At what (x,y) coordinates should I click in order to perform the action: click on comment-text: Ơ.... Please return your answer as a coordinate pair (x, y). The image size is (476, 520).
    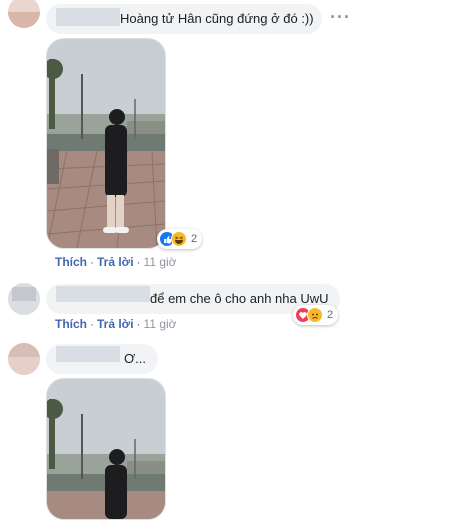
    Looking at the image, I should click on (135, 358).